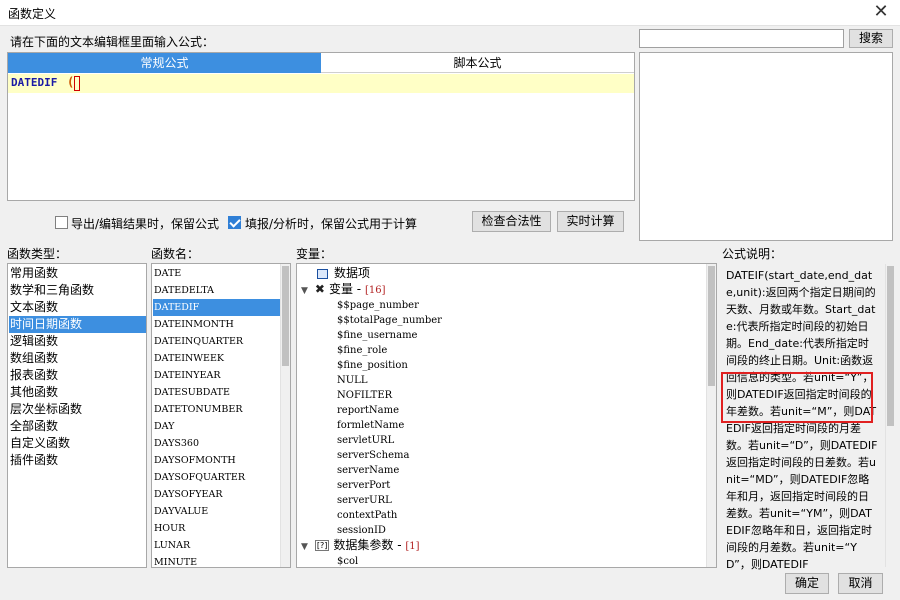 This screenshot has width=900, height=600. What do you see at coordinates (361, 530) in the screenshot?
I see `tree-leaf: sessionID` at bounding box center [361, 530].